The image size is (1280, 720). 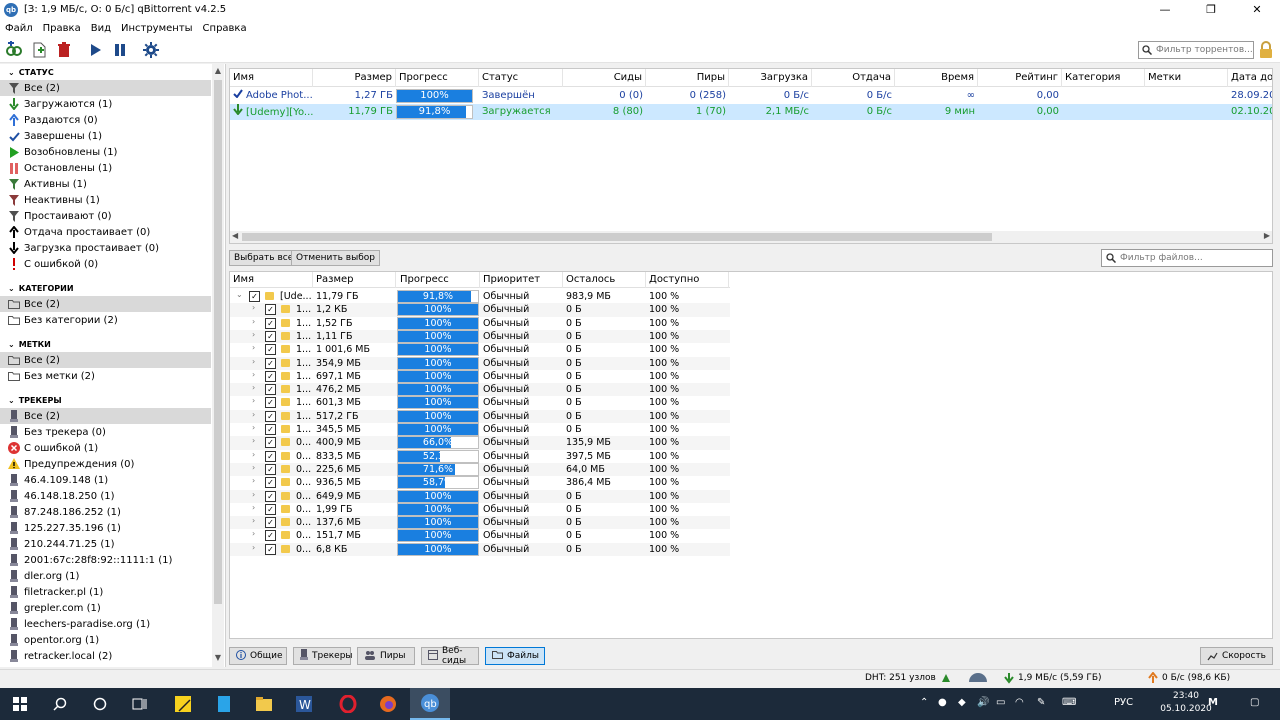 What do you see at coordinates (224, 704) in the screenshot?
I see `taskbar-tablet-app` at bounding box center [224, 704].